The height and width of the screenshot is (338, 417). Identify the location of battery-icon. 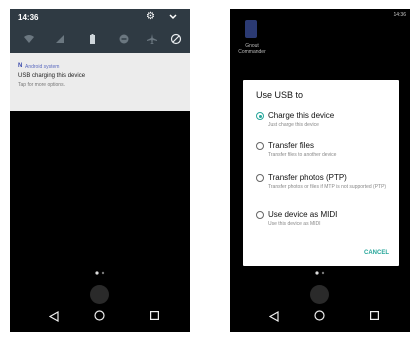
(92, 39).